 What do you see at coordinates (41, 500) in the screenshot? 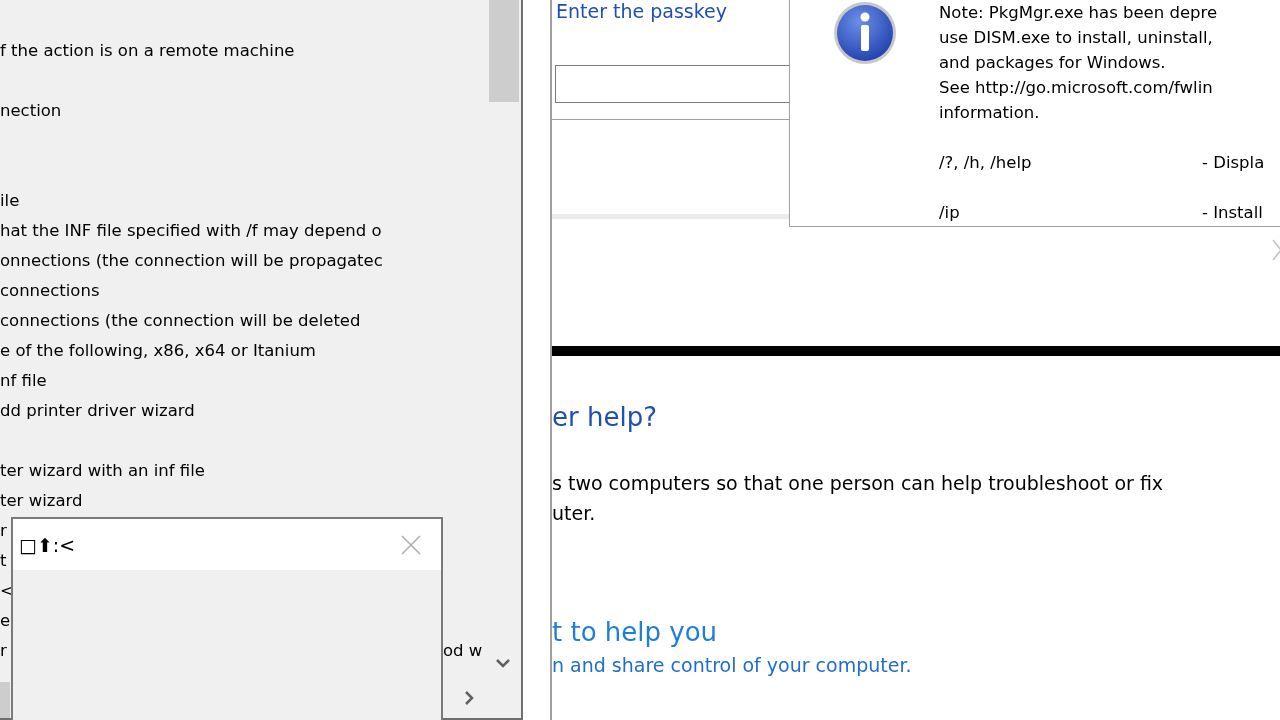
I see `console-text: ter wizard` at bounding box center [41, 500].